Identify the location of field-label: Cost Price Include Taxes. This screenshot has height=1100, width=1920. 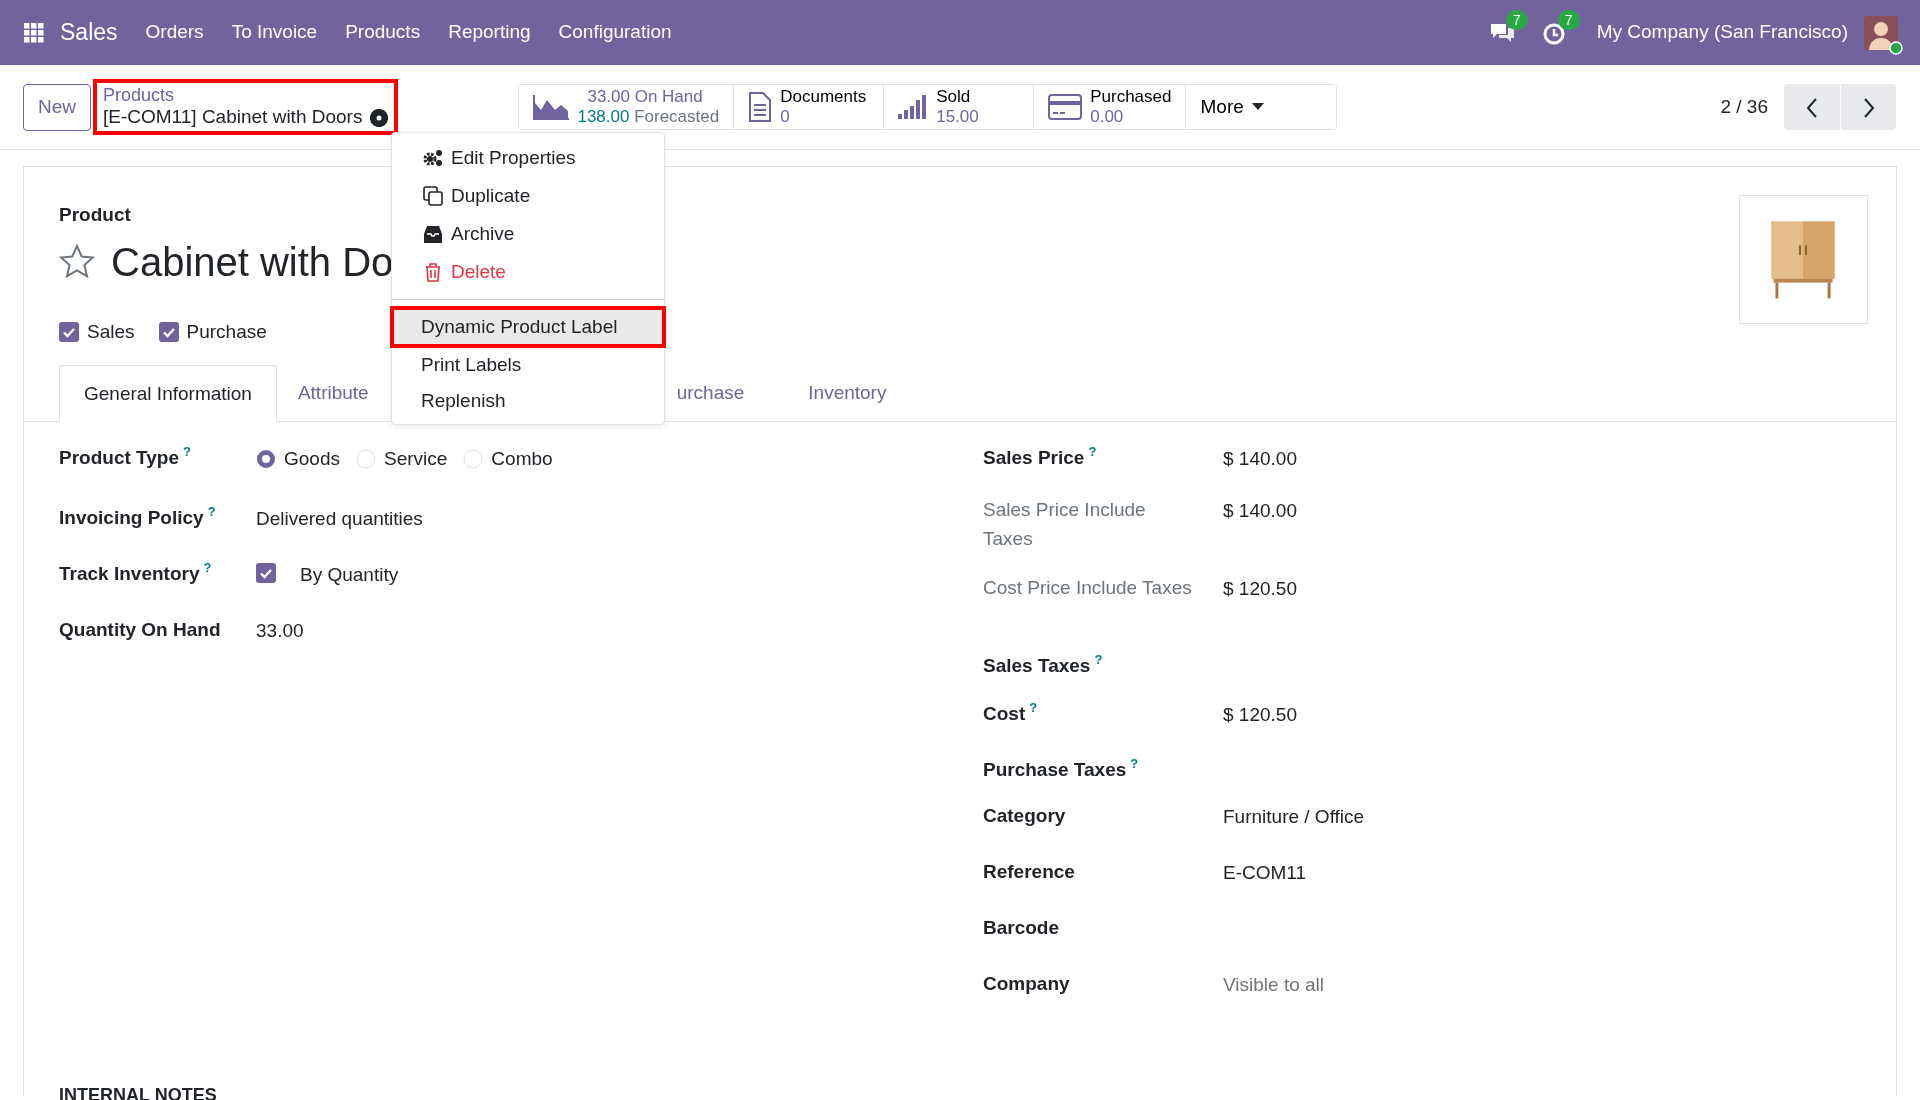
(1087, 587).